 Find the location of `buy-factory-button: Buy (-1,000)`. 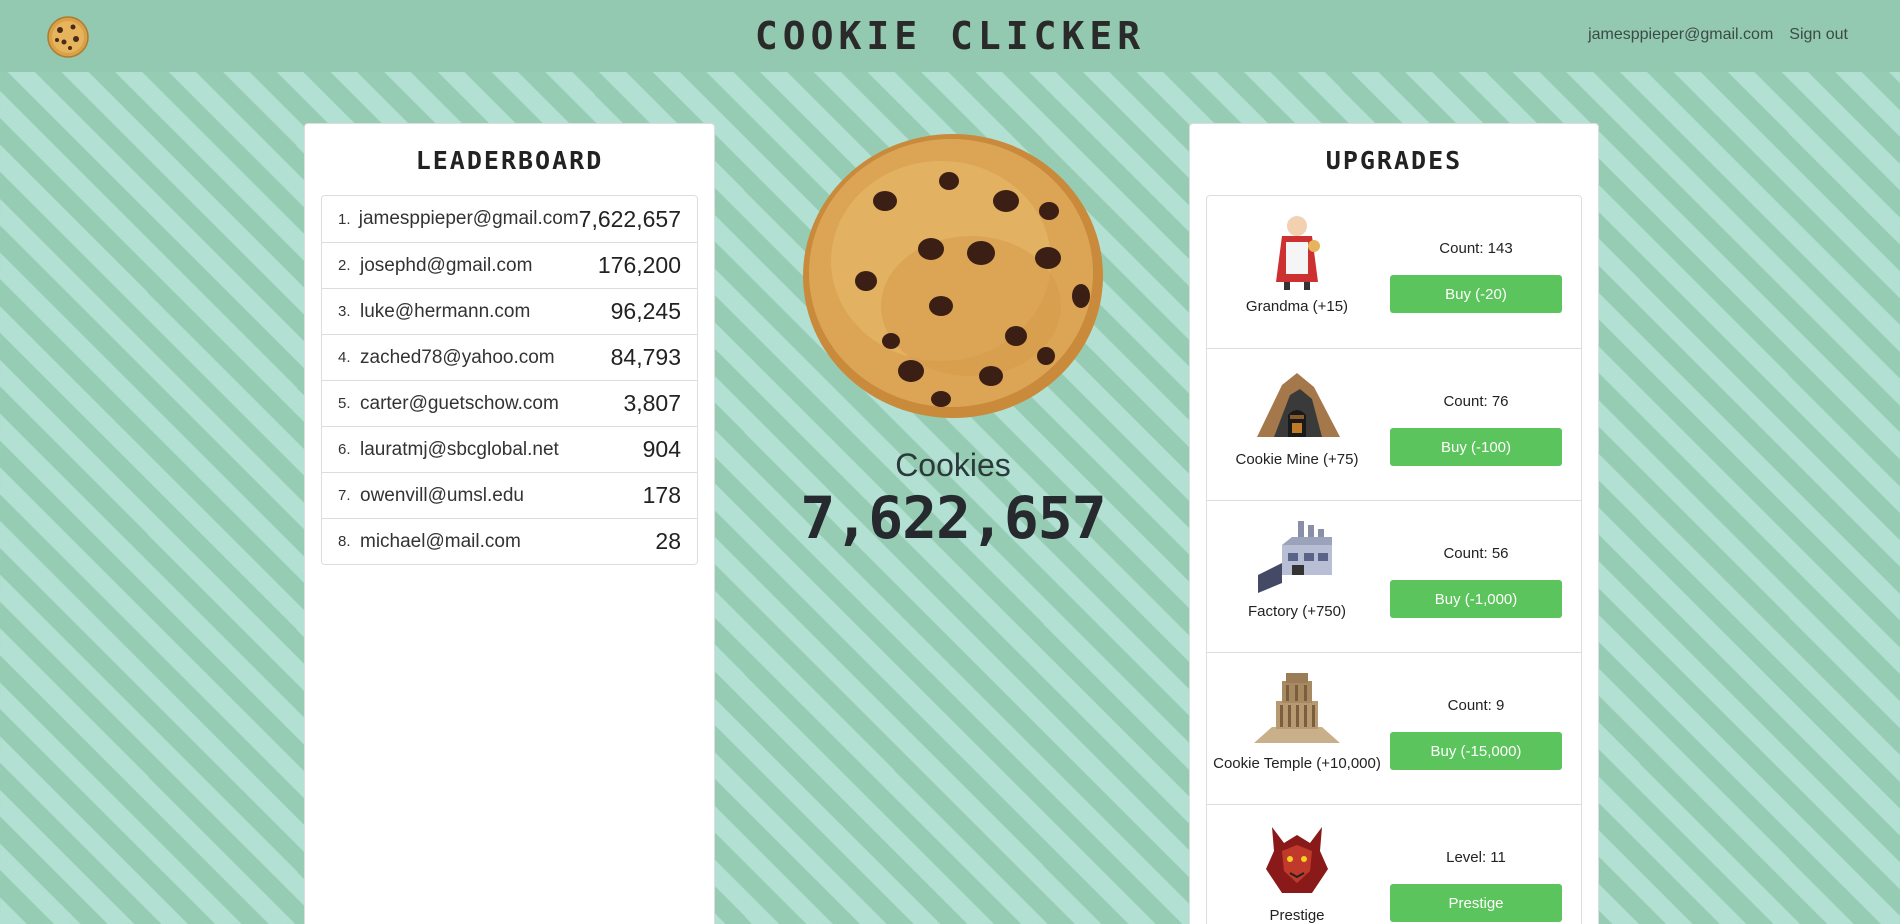

buy-factory-button: Buy (-1,000) is located at coordinates (1476, 599).